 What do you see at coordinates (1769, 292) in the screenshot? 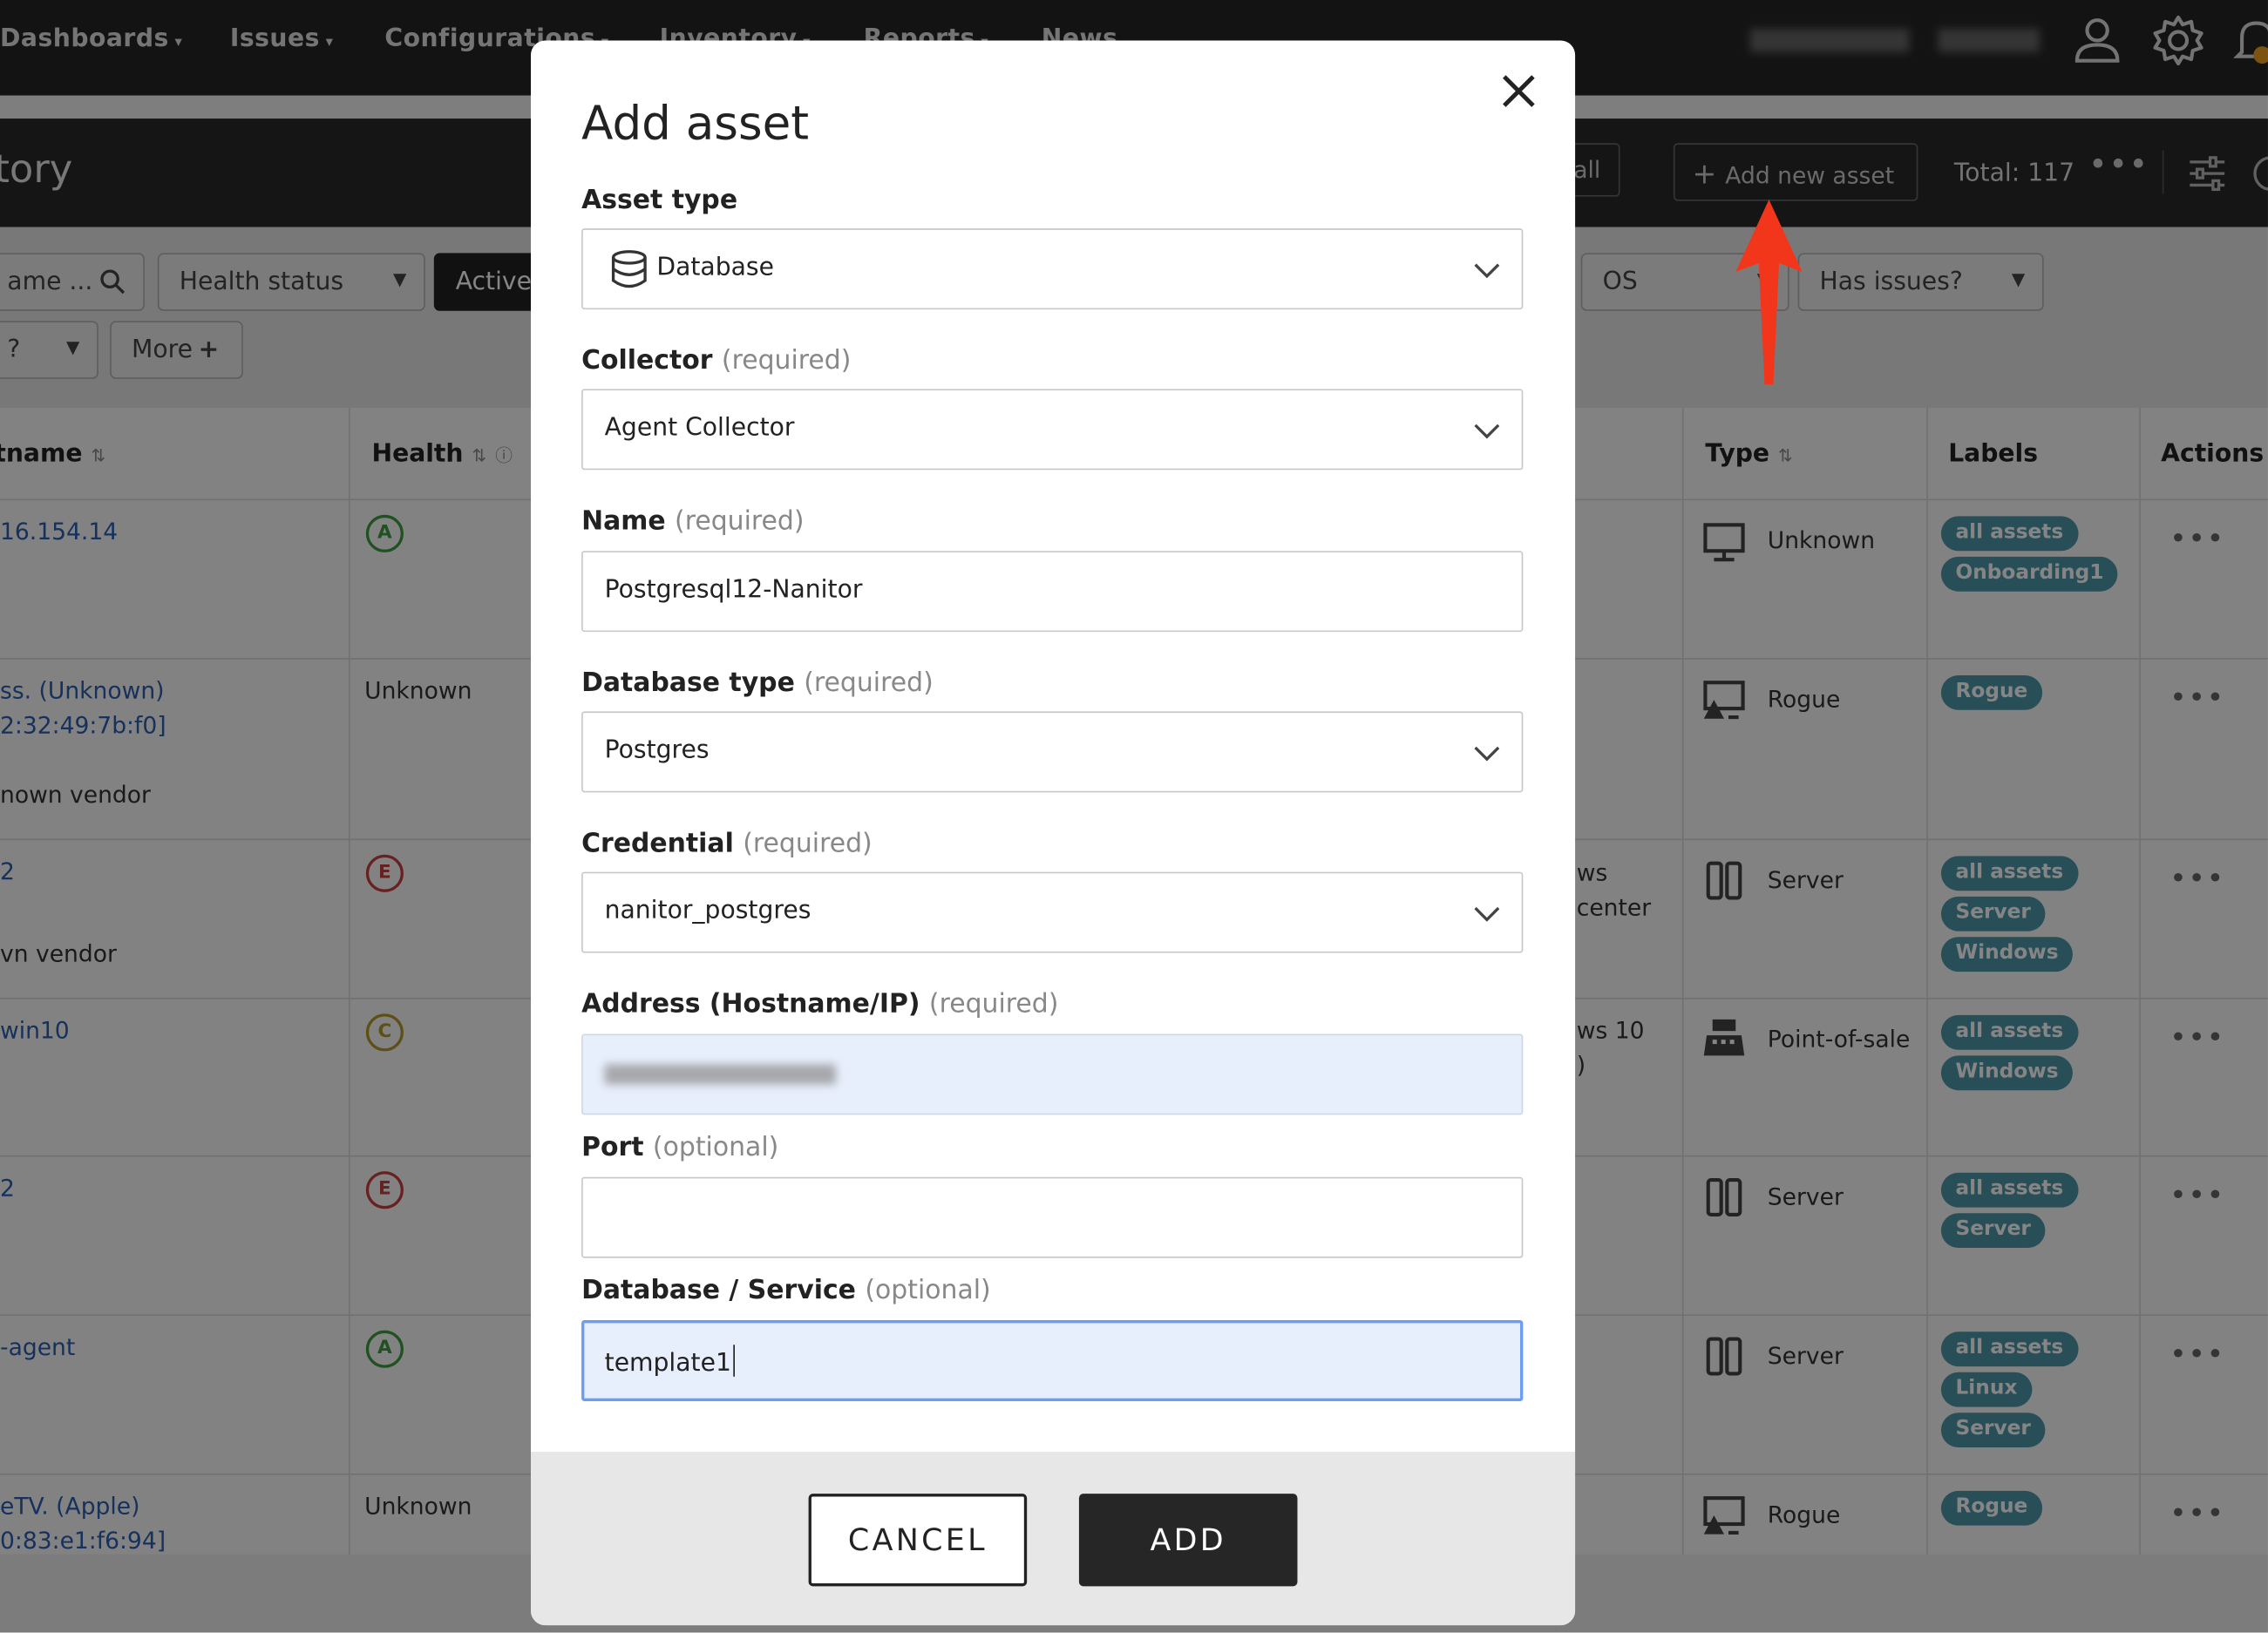
I see `annotation-arrow-icon` at bounding box center [1769, 292].